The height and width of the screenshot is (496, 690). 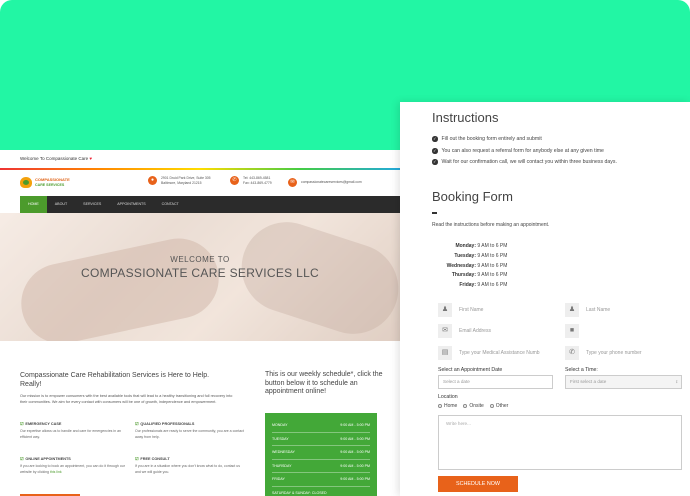 I want to click on logo-line2: CARE SERVICES, so click(x=50, y=185).